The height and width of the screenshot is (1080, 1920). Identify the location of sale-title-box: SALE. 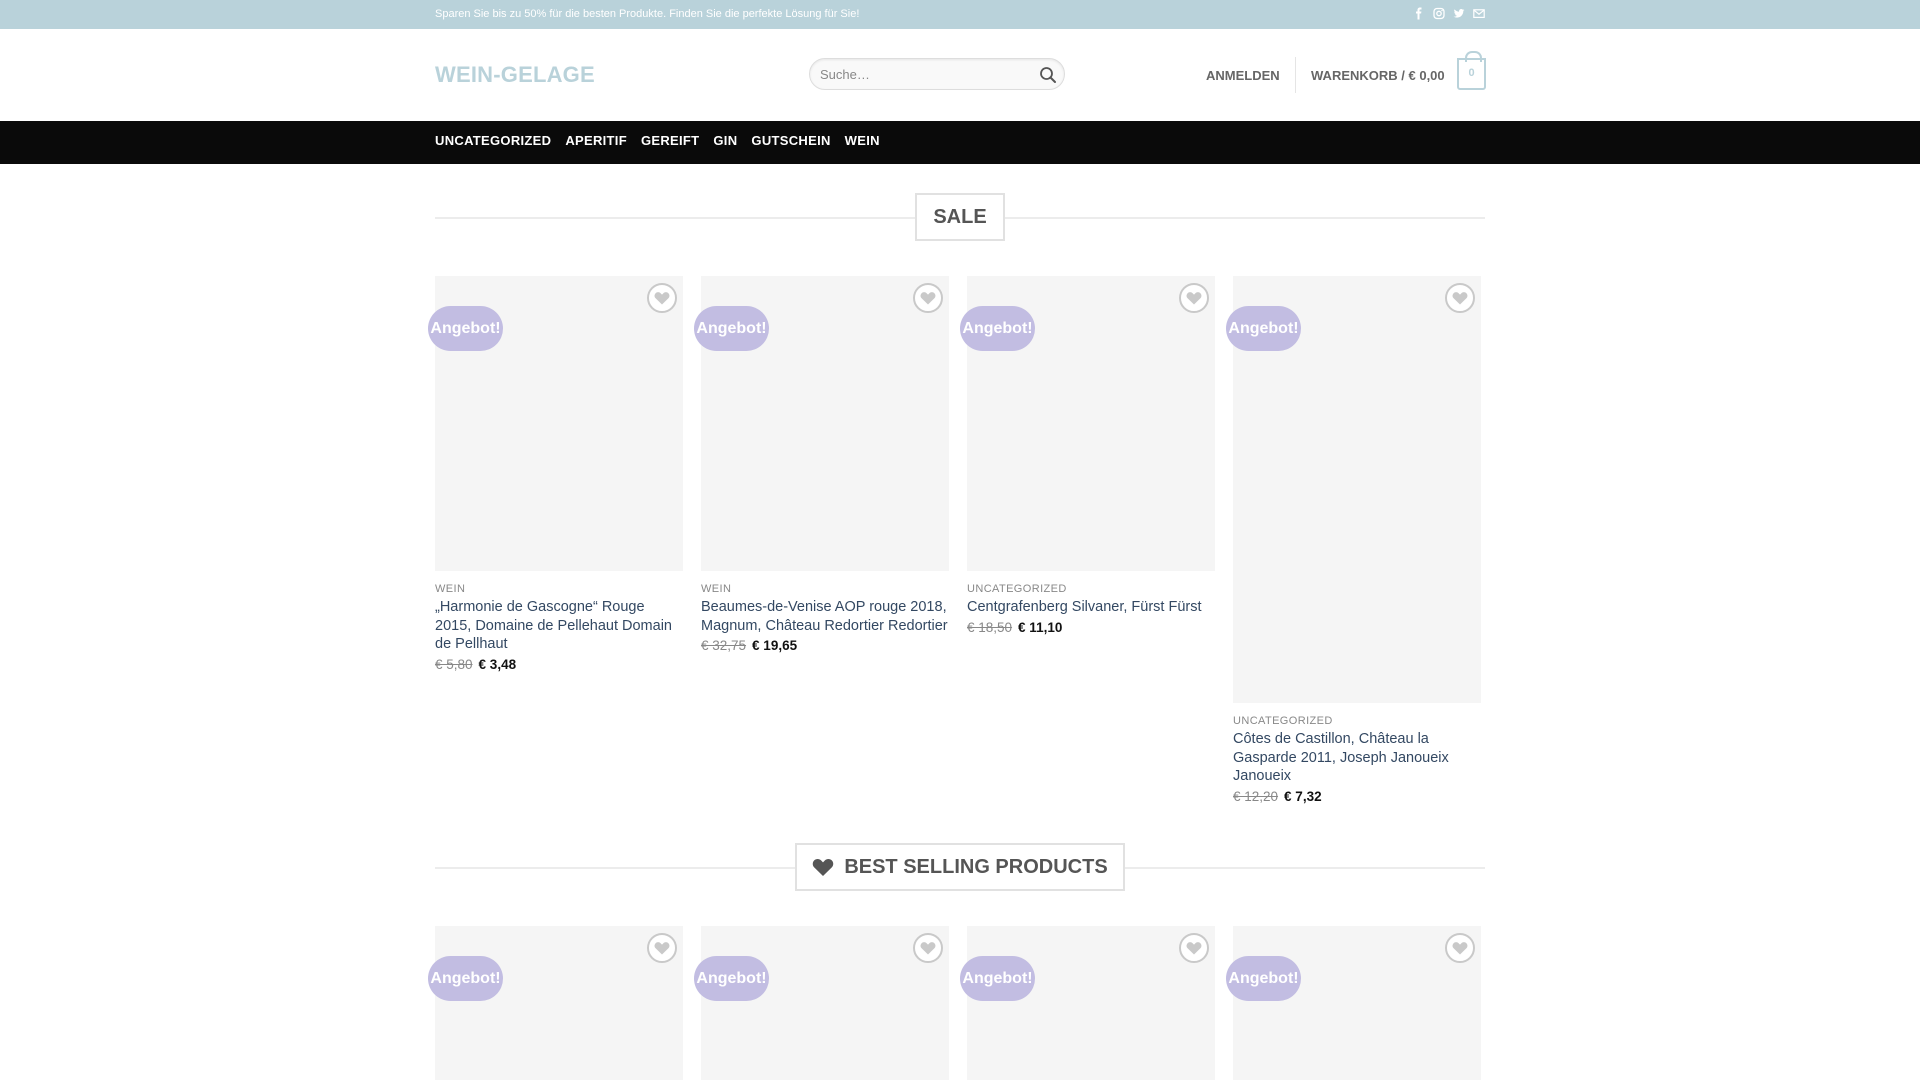
(960, 217).